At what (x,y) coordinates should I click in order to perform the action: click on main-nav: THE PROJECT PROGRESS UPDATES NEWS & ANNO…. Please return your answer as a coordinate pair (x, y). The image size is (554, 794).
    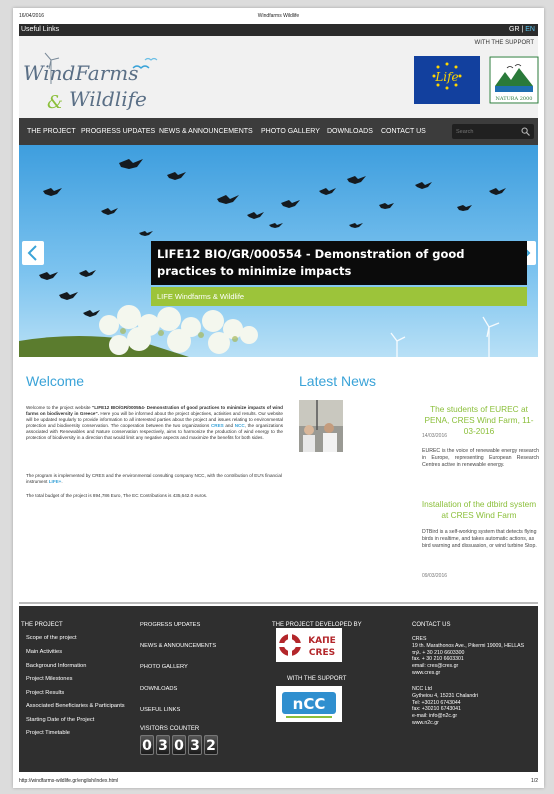
    Looking at the image, I should click on (278, 131).